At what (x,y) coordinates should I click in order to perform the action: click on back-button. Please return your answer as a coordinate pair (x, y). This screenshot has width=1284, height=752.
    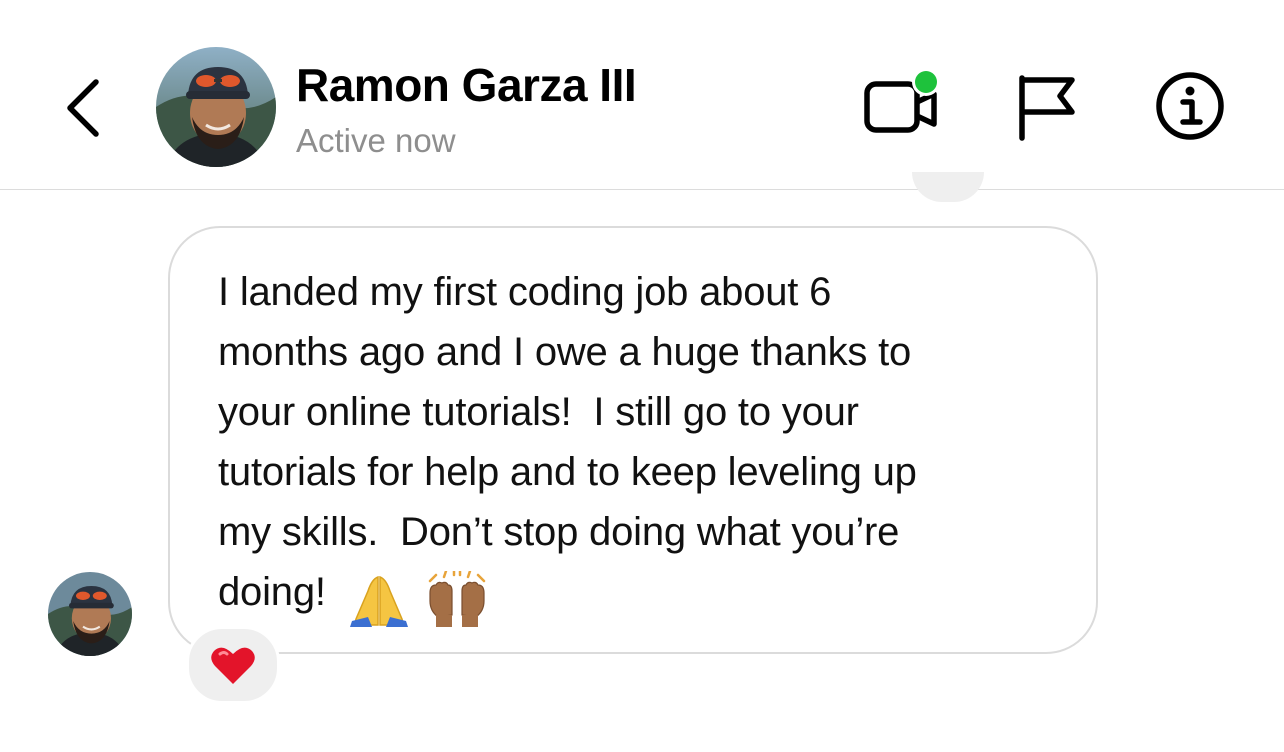
    Looking at the image, I should click on (84, 106).